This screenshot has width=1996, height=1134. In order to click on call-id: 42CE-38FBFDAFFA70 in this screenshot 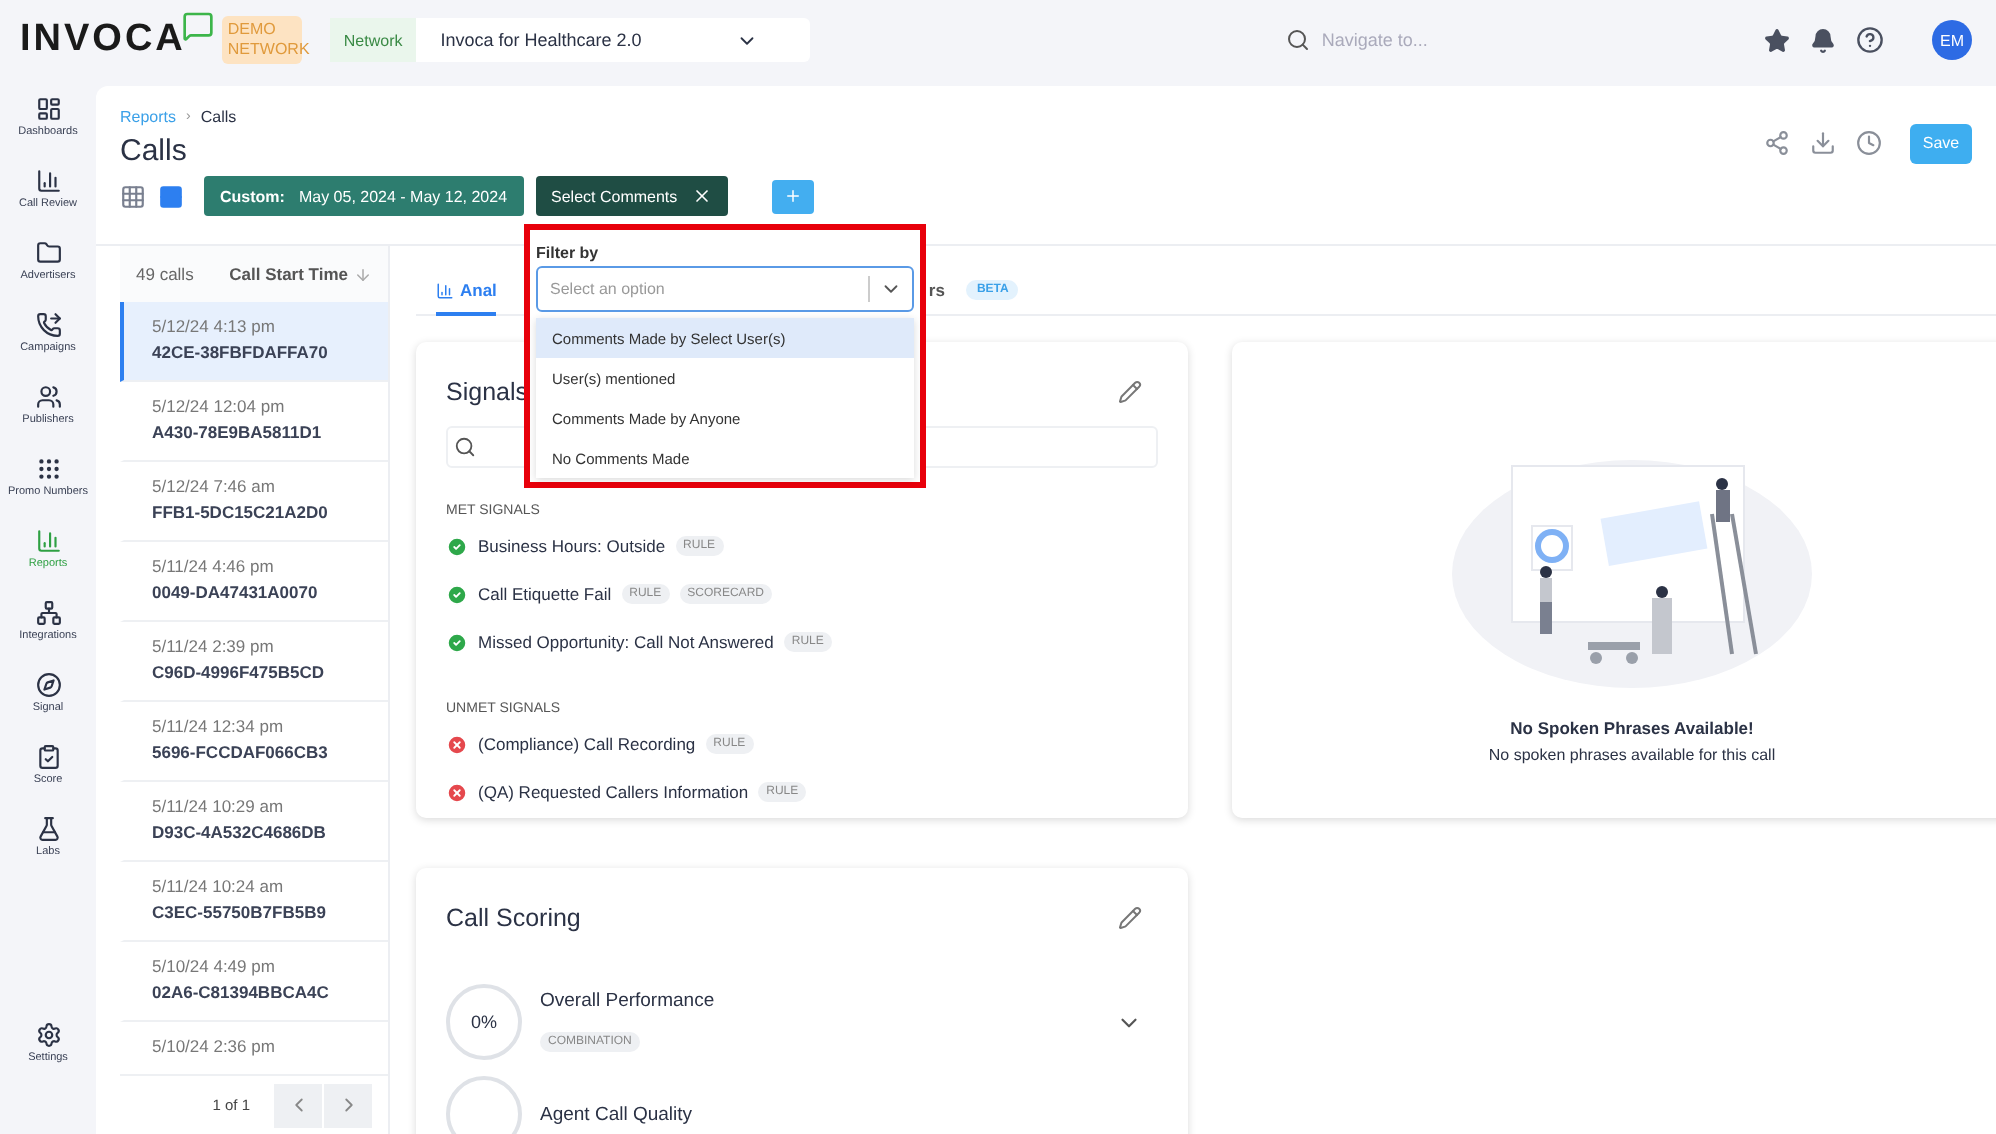, I will do `click(241, 352)`.